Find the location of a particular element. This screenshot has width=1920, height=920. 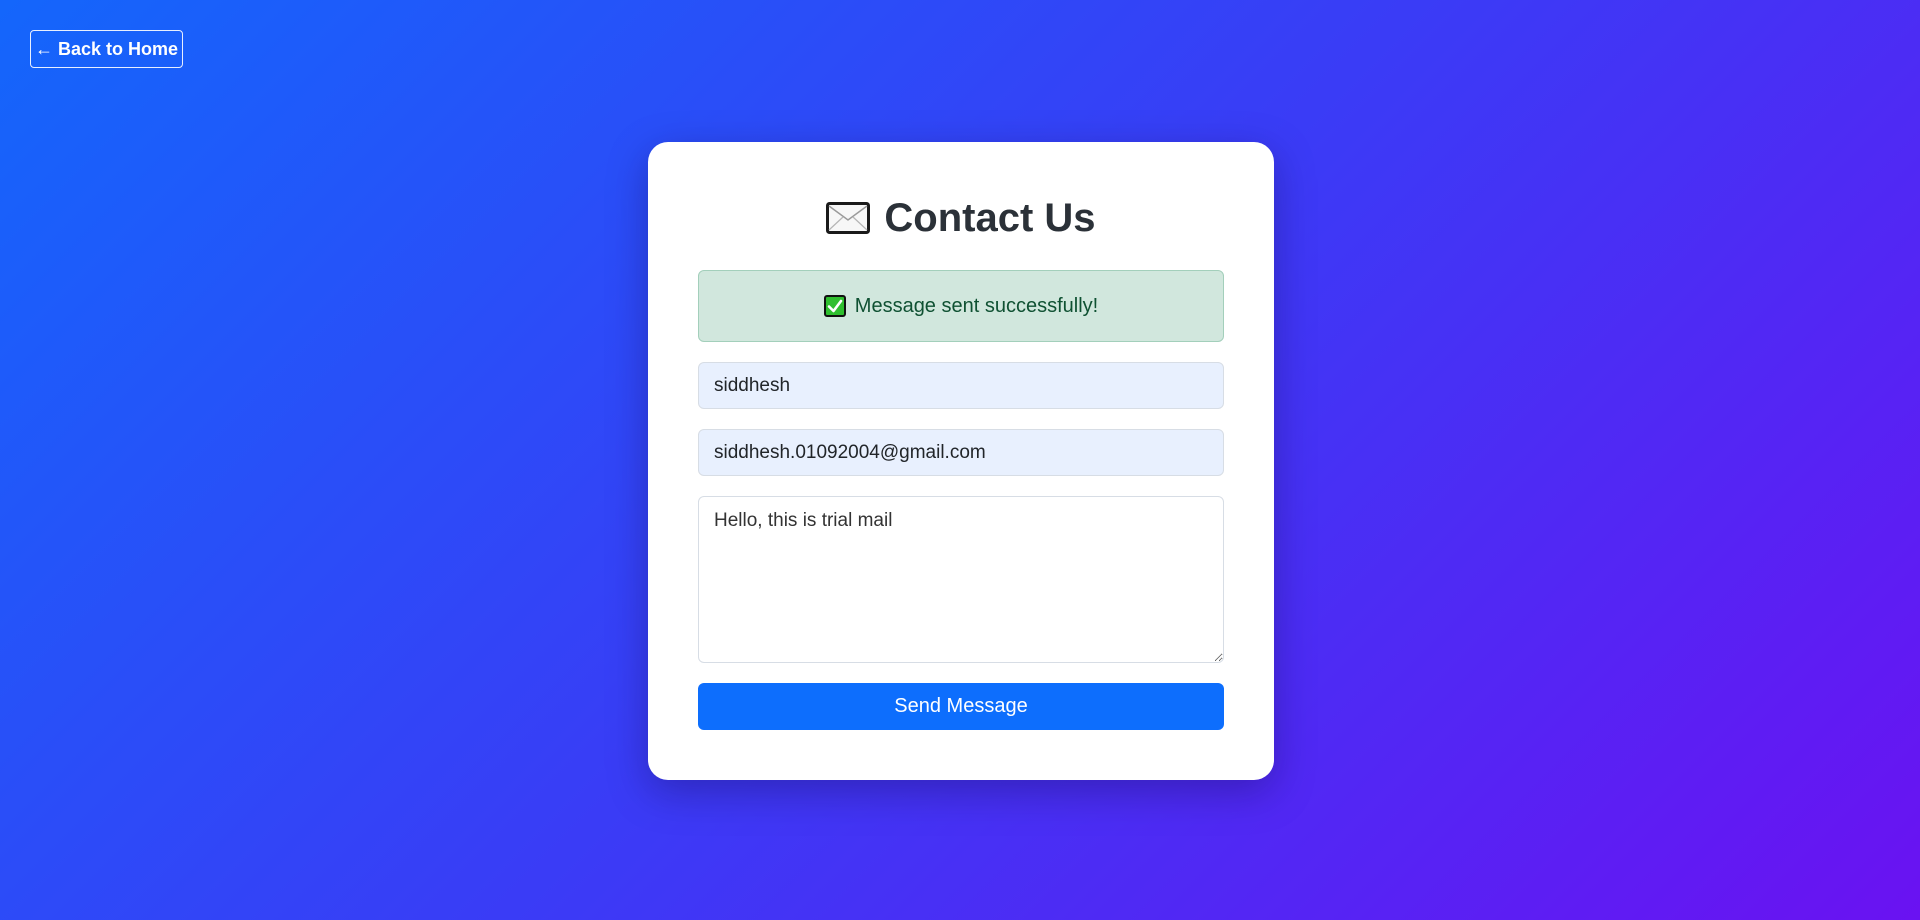

contact-title: Contact Us is located at coordinates (990, 217).